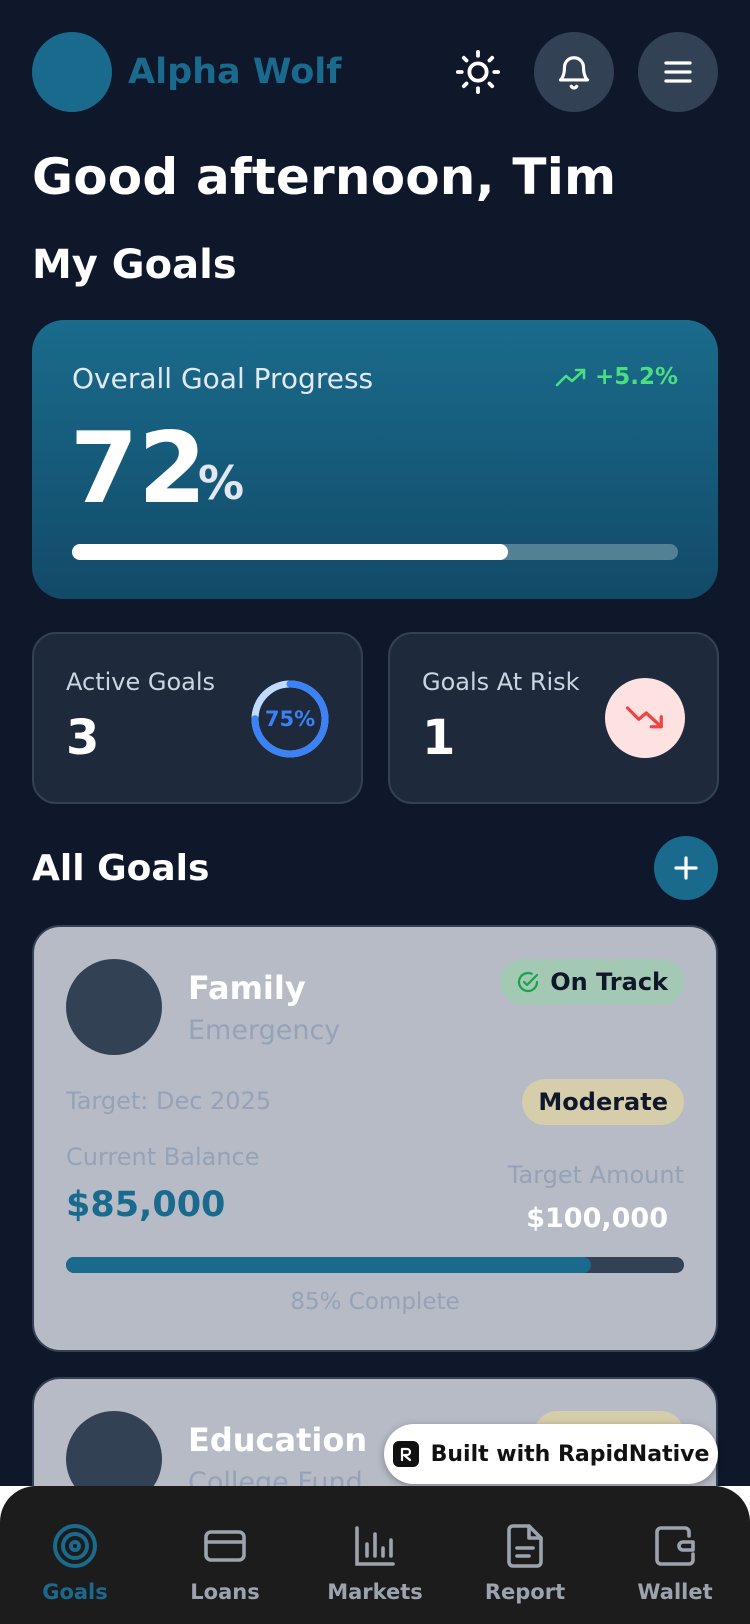 Image resolution: width=750 pixels, height=1624 pixels. Describe the element at coordinates (223, 378) in the screenshot. I see `overall-progress-label: Overall Goal Progress` at that location.